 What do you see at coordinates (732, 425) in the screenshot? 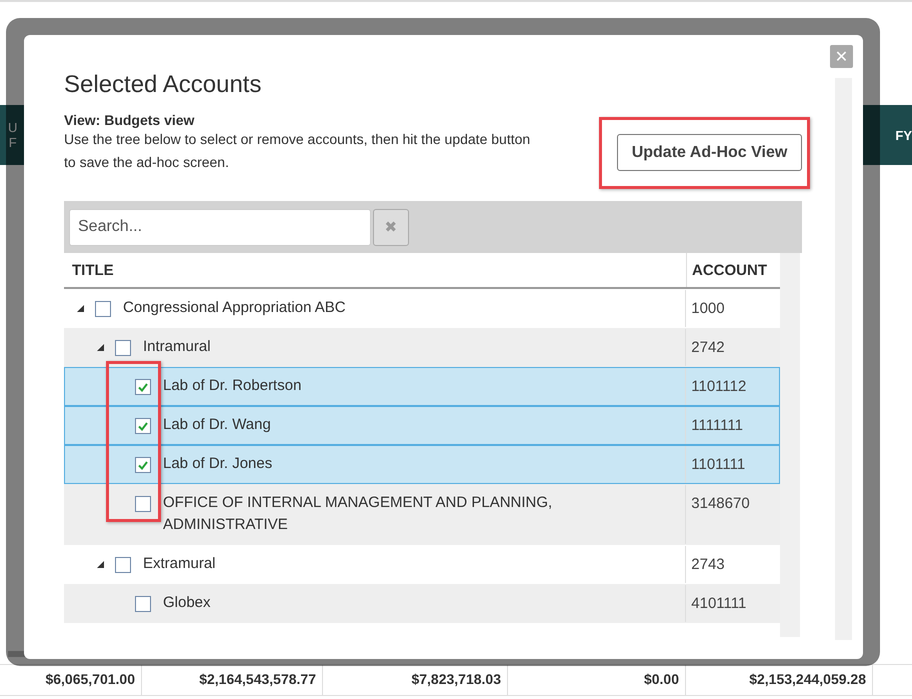
I see `account-cell: 1111111` at bounding box center [732, 425].